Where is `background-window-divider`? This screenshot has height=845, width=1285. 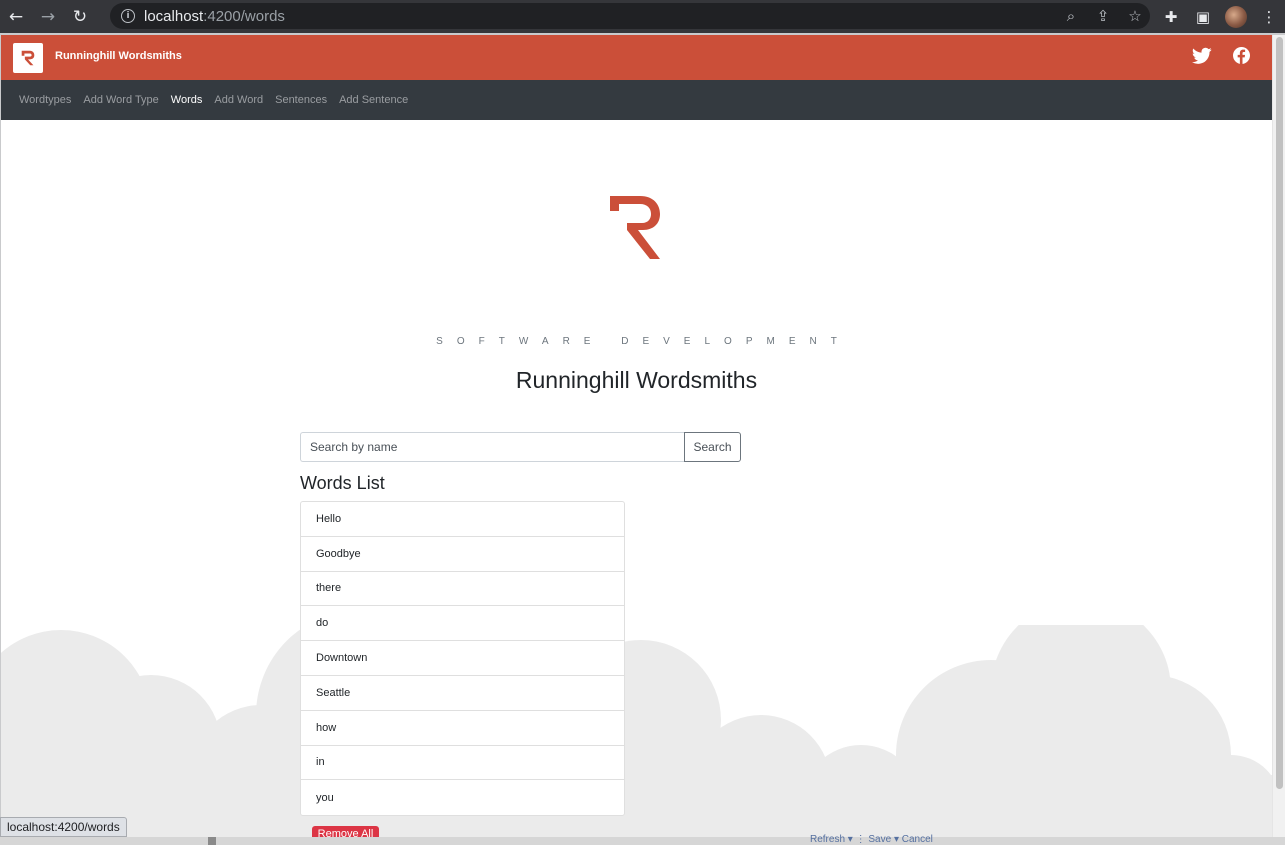 background-window-divider is located at coordinates (212, 841).